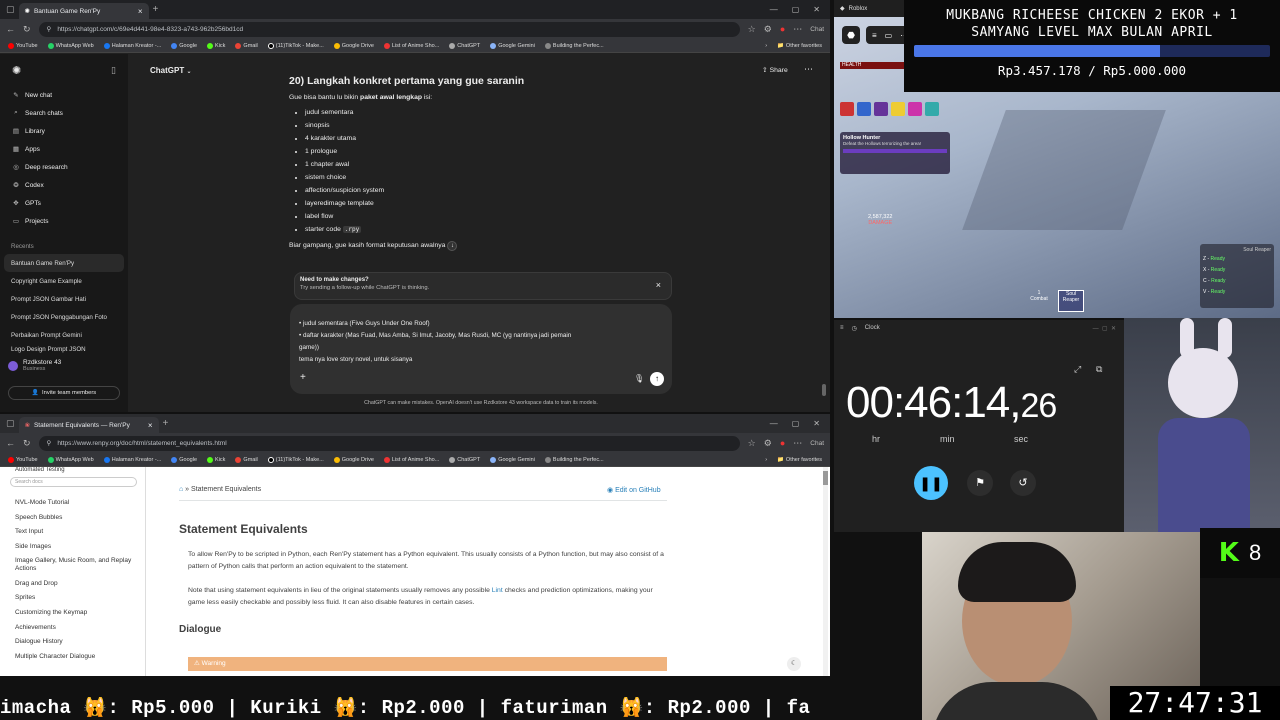 The width and height of the screenshot is (1280, 720). I want to click on account-row: Rzdkstore 43 Business, so click(34, 365).